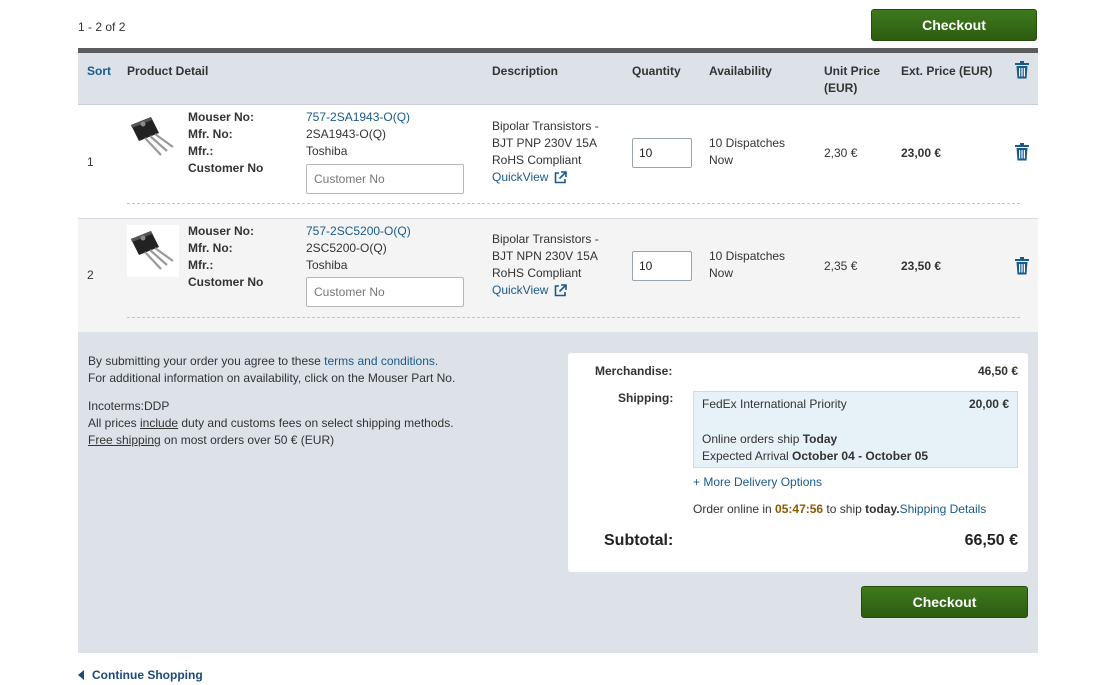  What do you see at coordinates (327, 265) in the screenshot?
I see `manufacturer: Toshiba` at bounding box center [327, 265].